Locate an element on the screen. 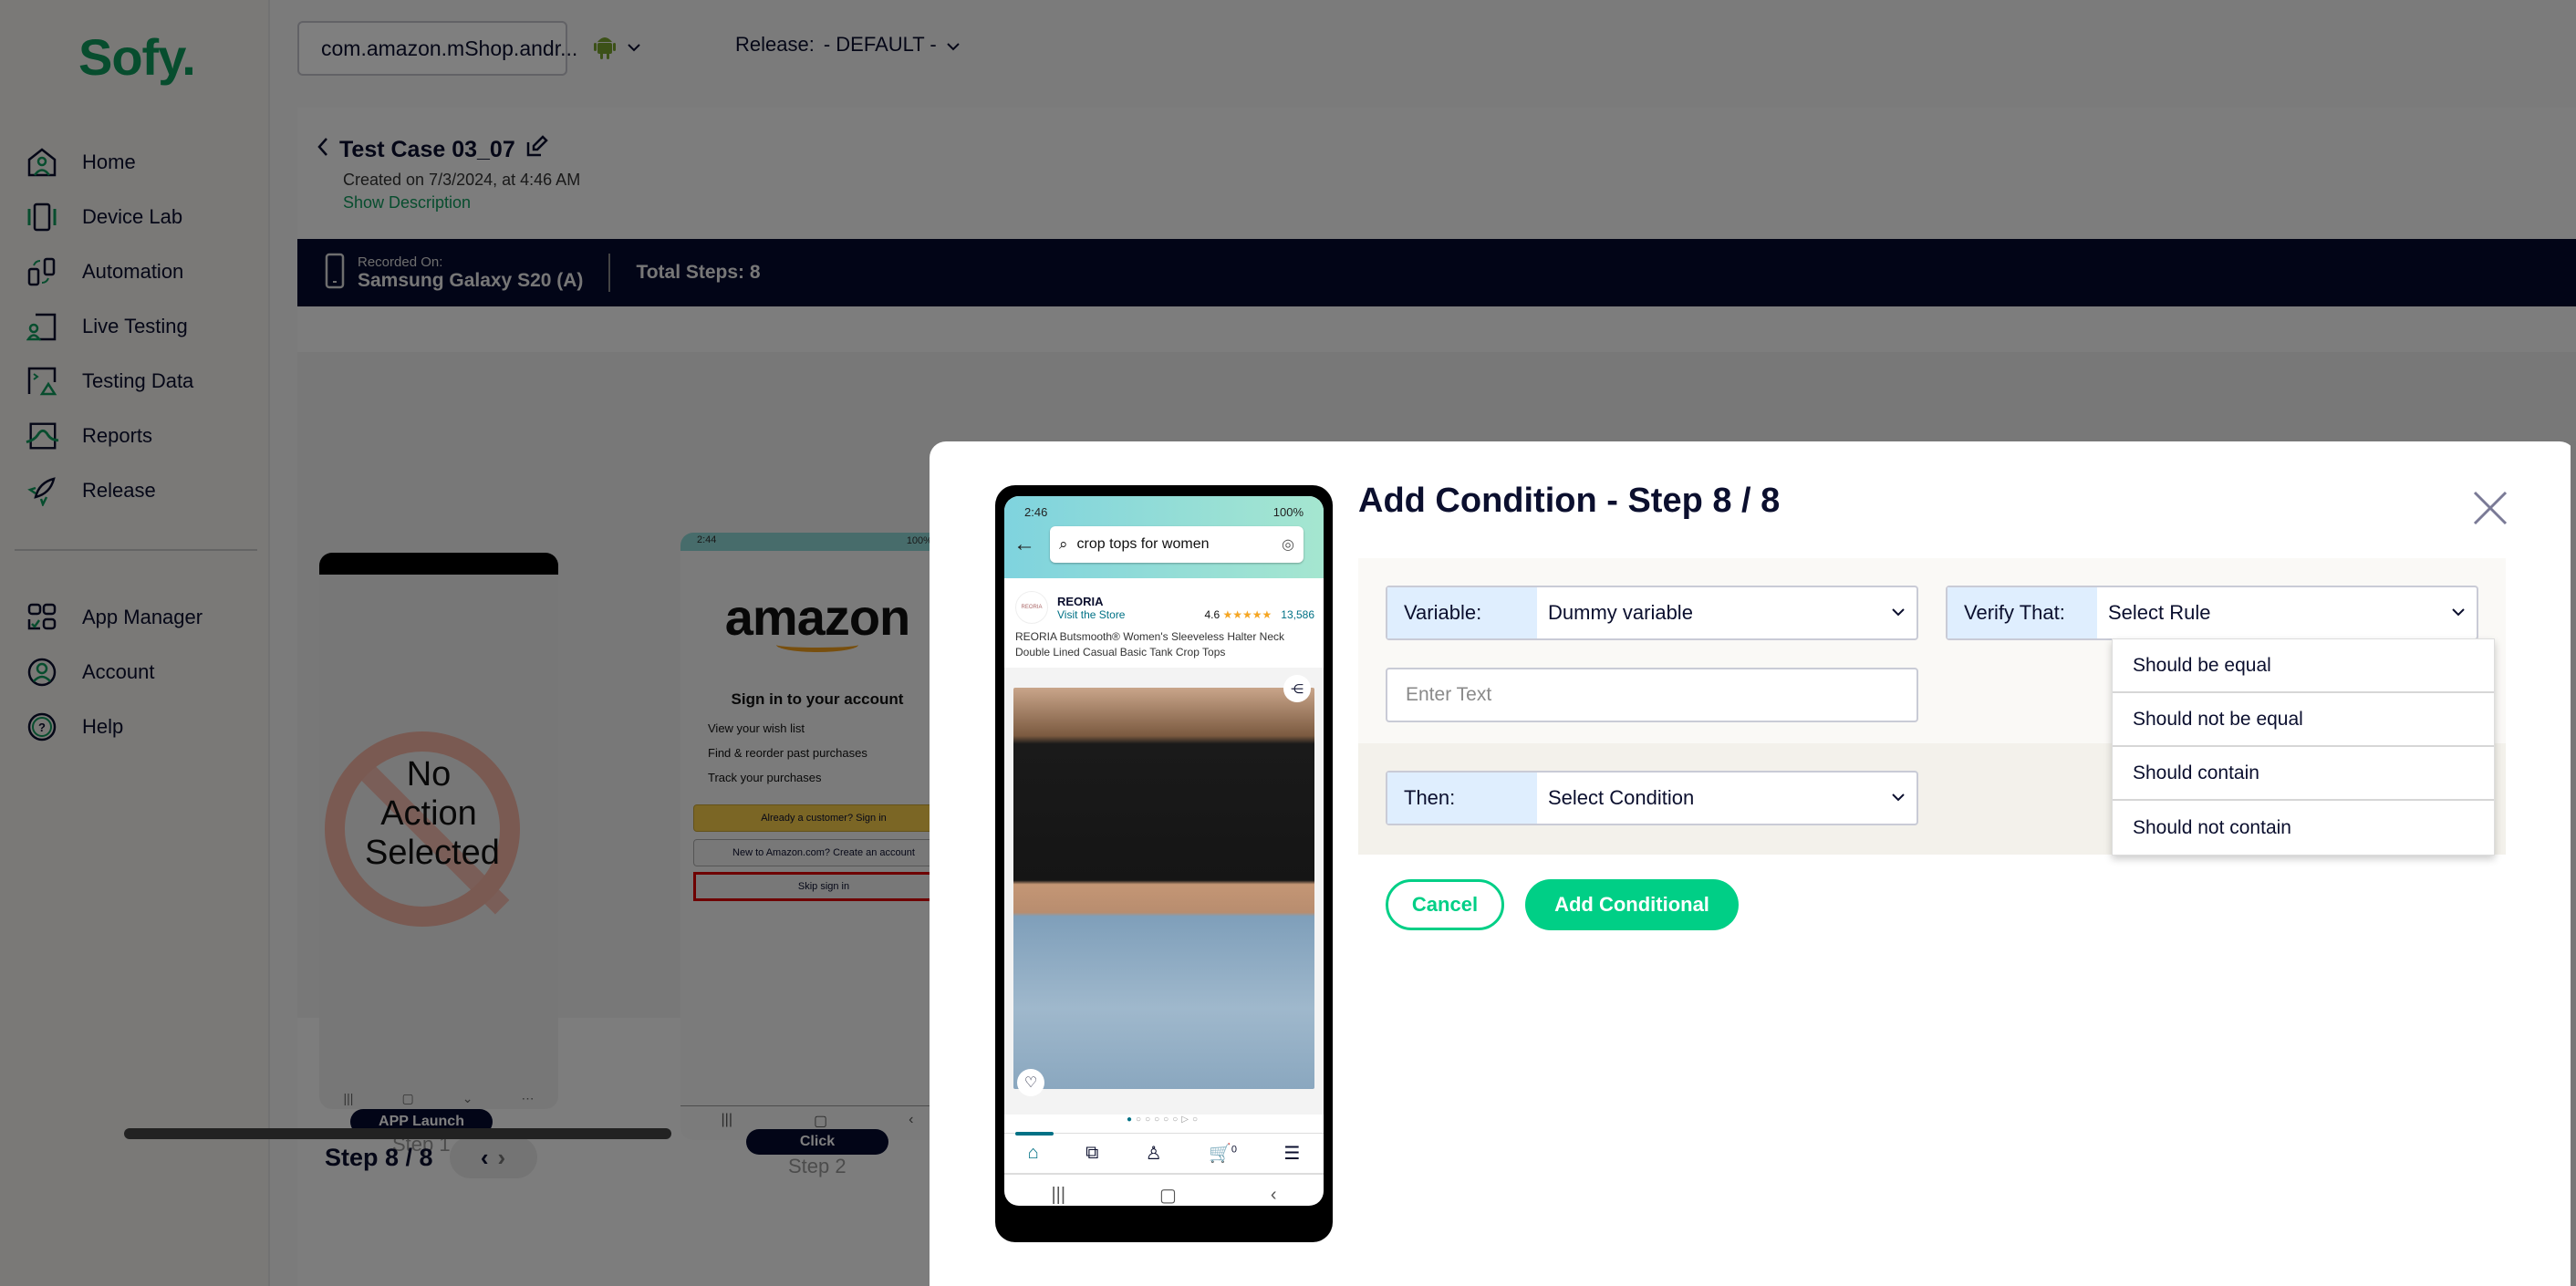  review-count: 13,586 is located at coordinates (1297, 614).